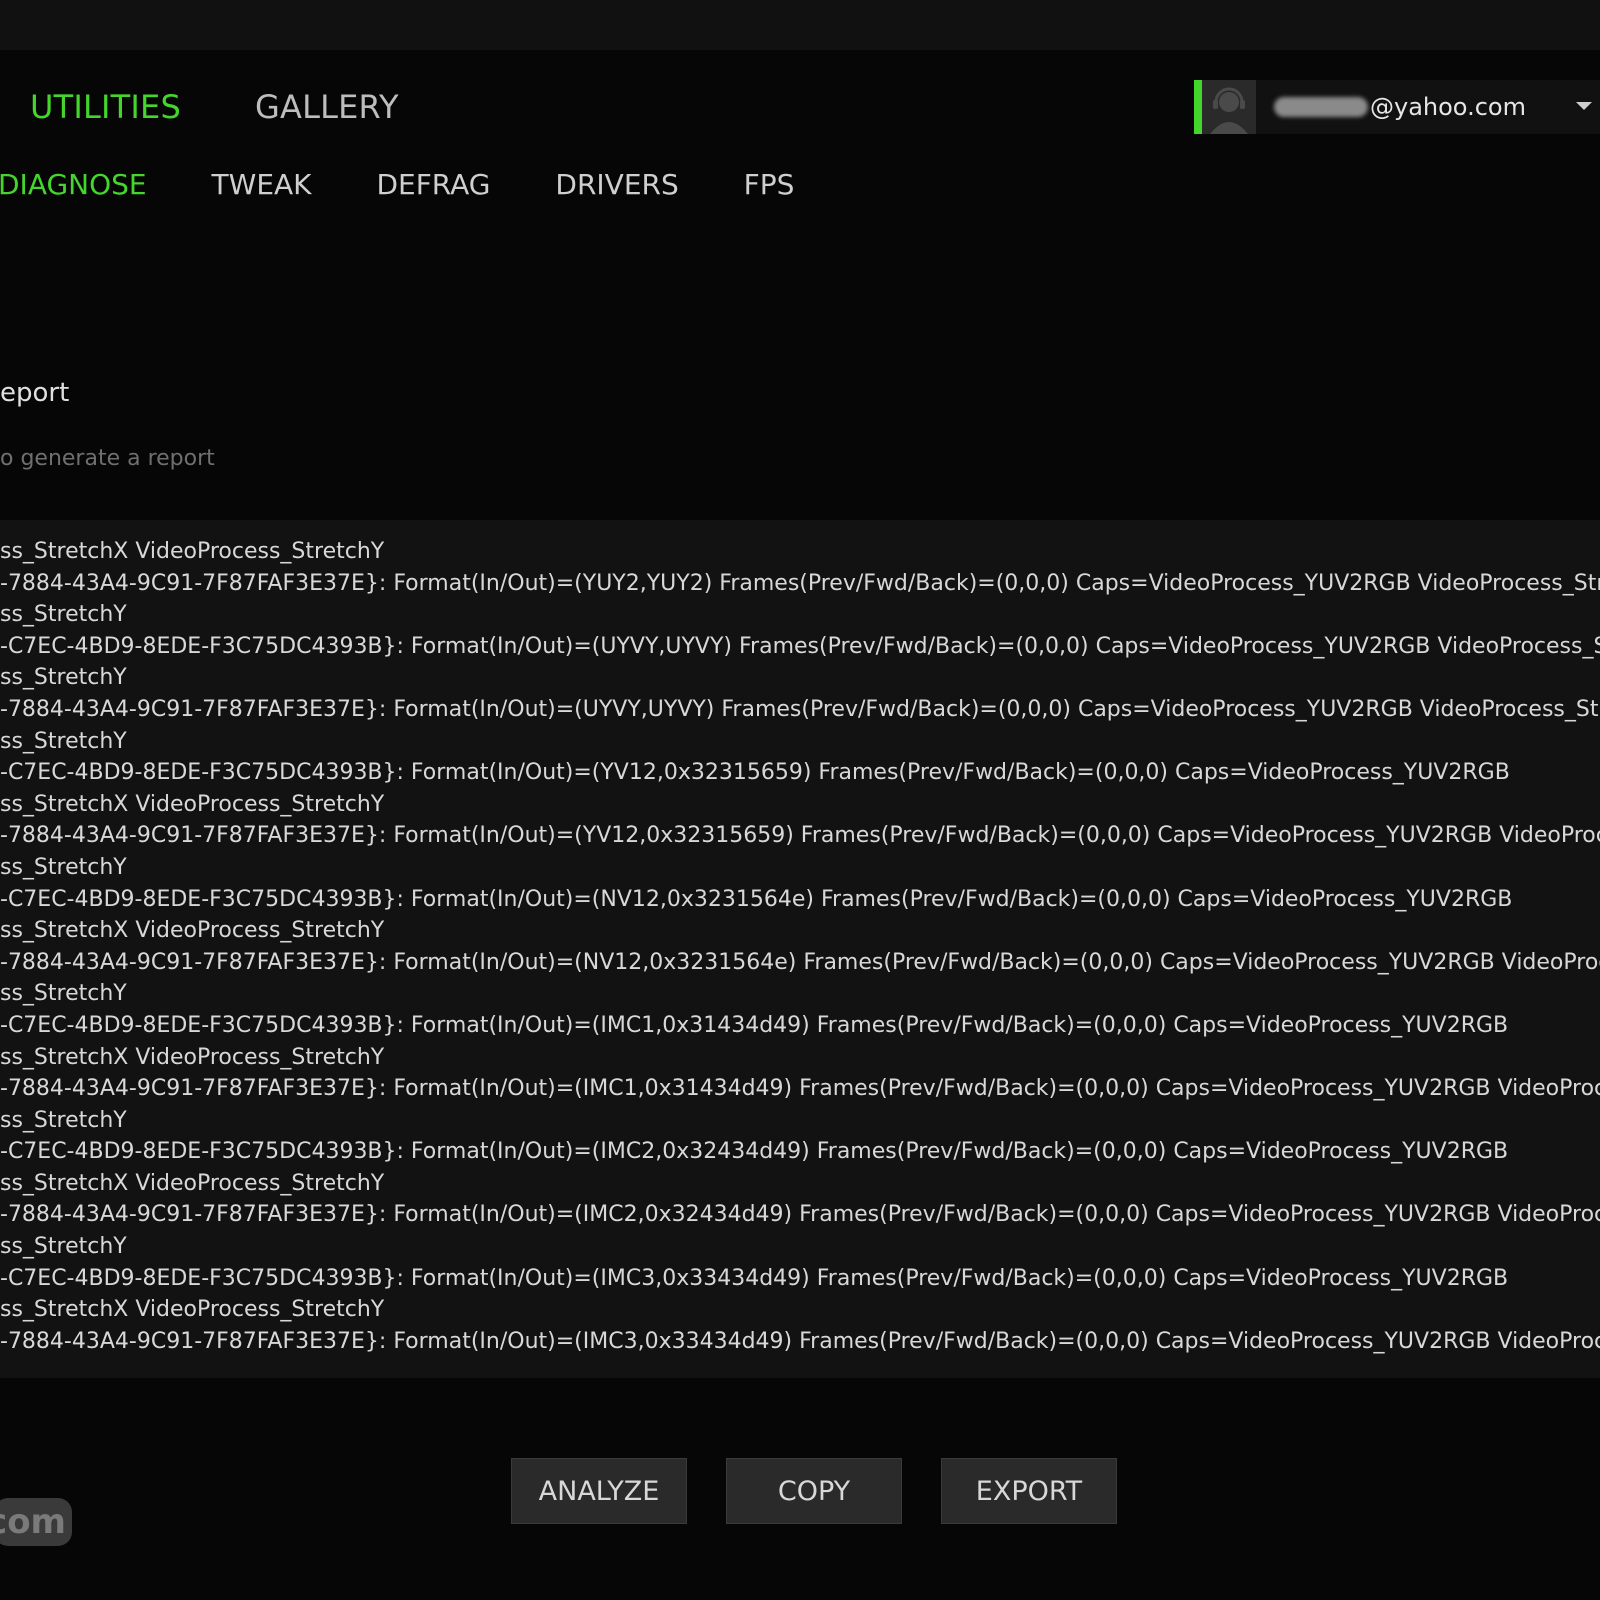 Image resolution: width=1600 pixels, height=1600 pixels. I want to click on analyze-button: ANALYZE, so click(599, 1491).